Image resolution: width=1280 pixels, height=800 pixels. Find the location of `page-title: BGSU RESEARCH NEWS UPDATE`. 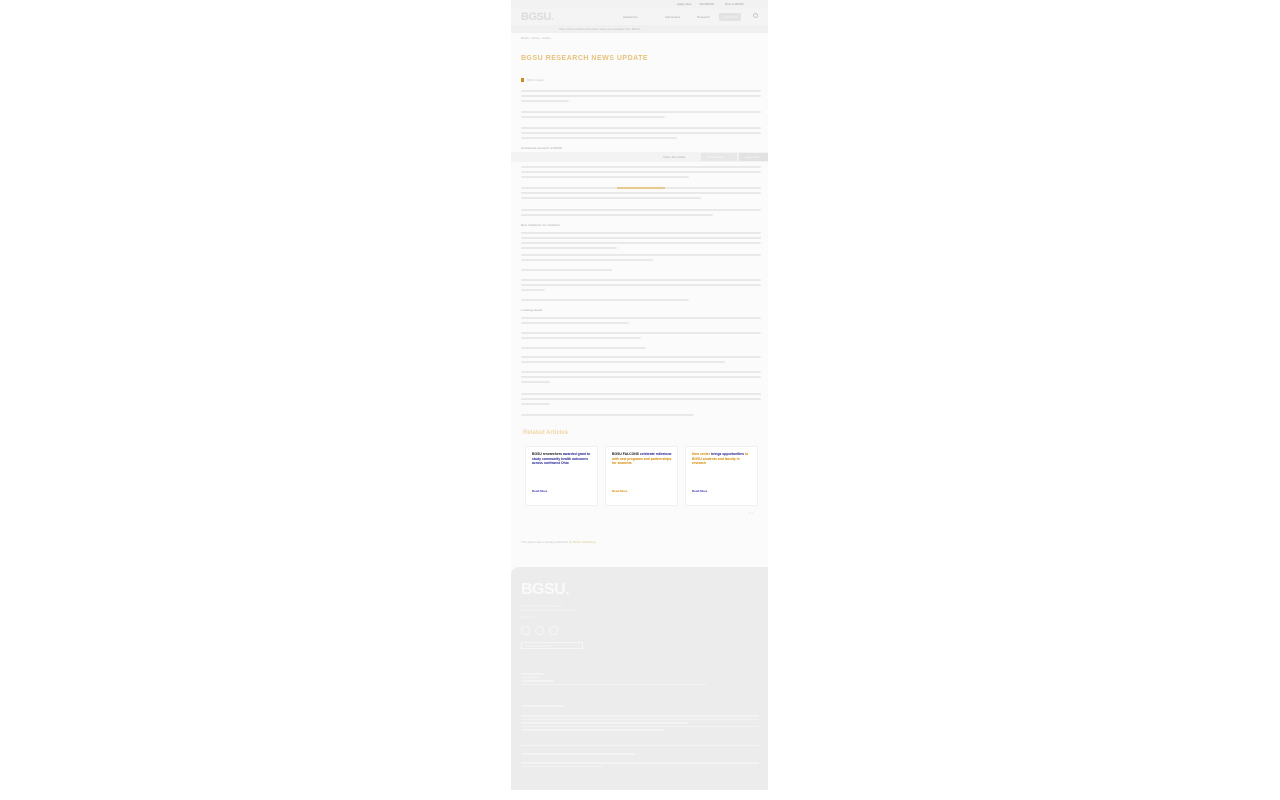

page-title: BGSU RESEARCH NEWS UPDATE is located at coordinates (585, 58).